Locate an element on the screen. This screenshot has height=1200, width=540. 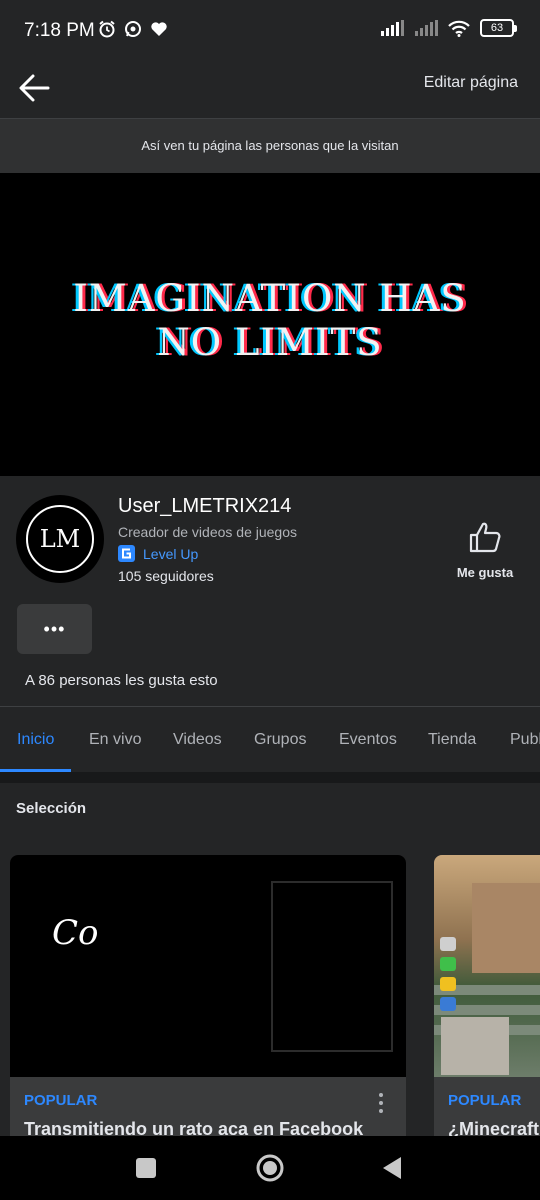
video-card: POPULAR ¿Minecraft is located at coordinates (487, 995).